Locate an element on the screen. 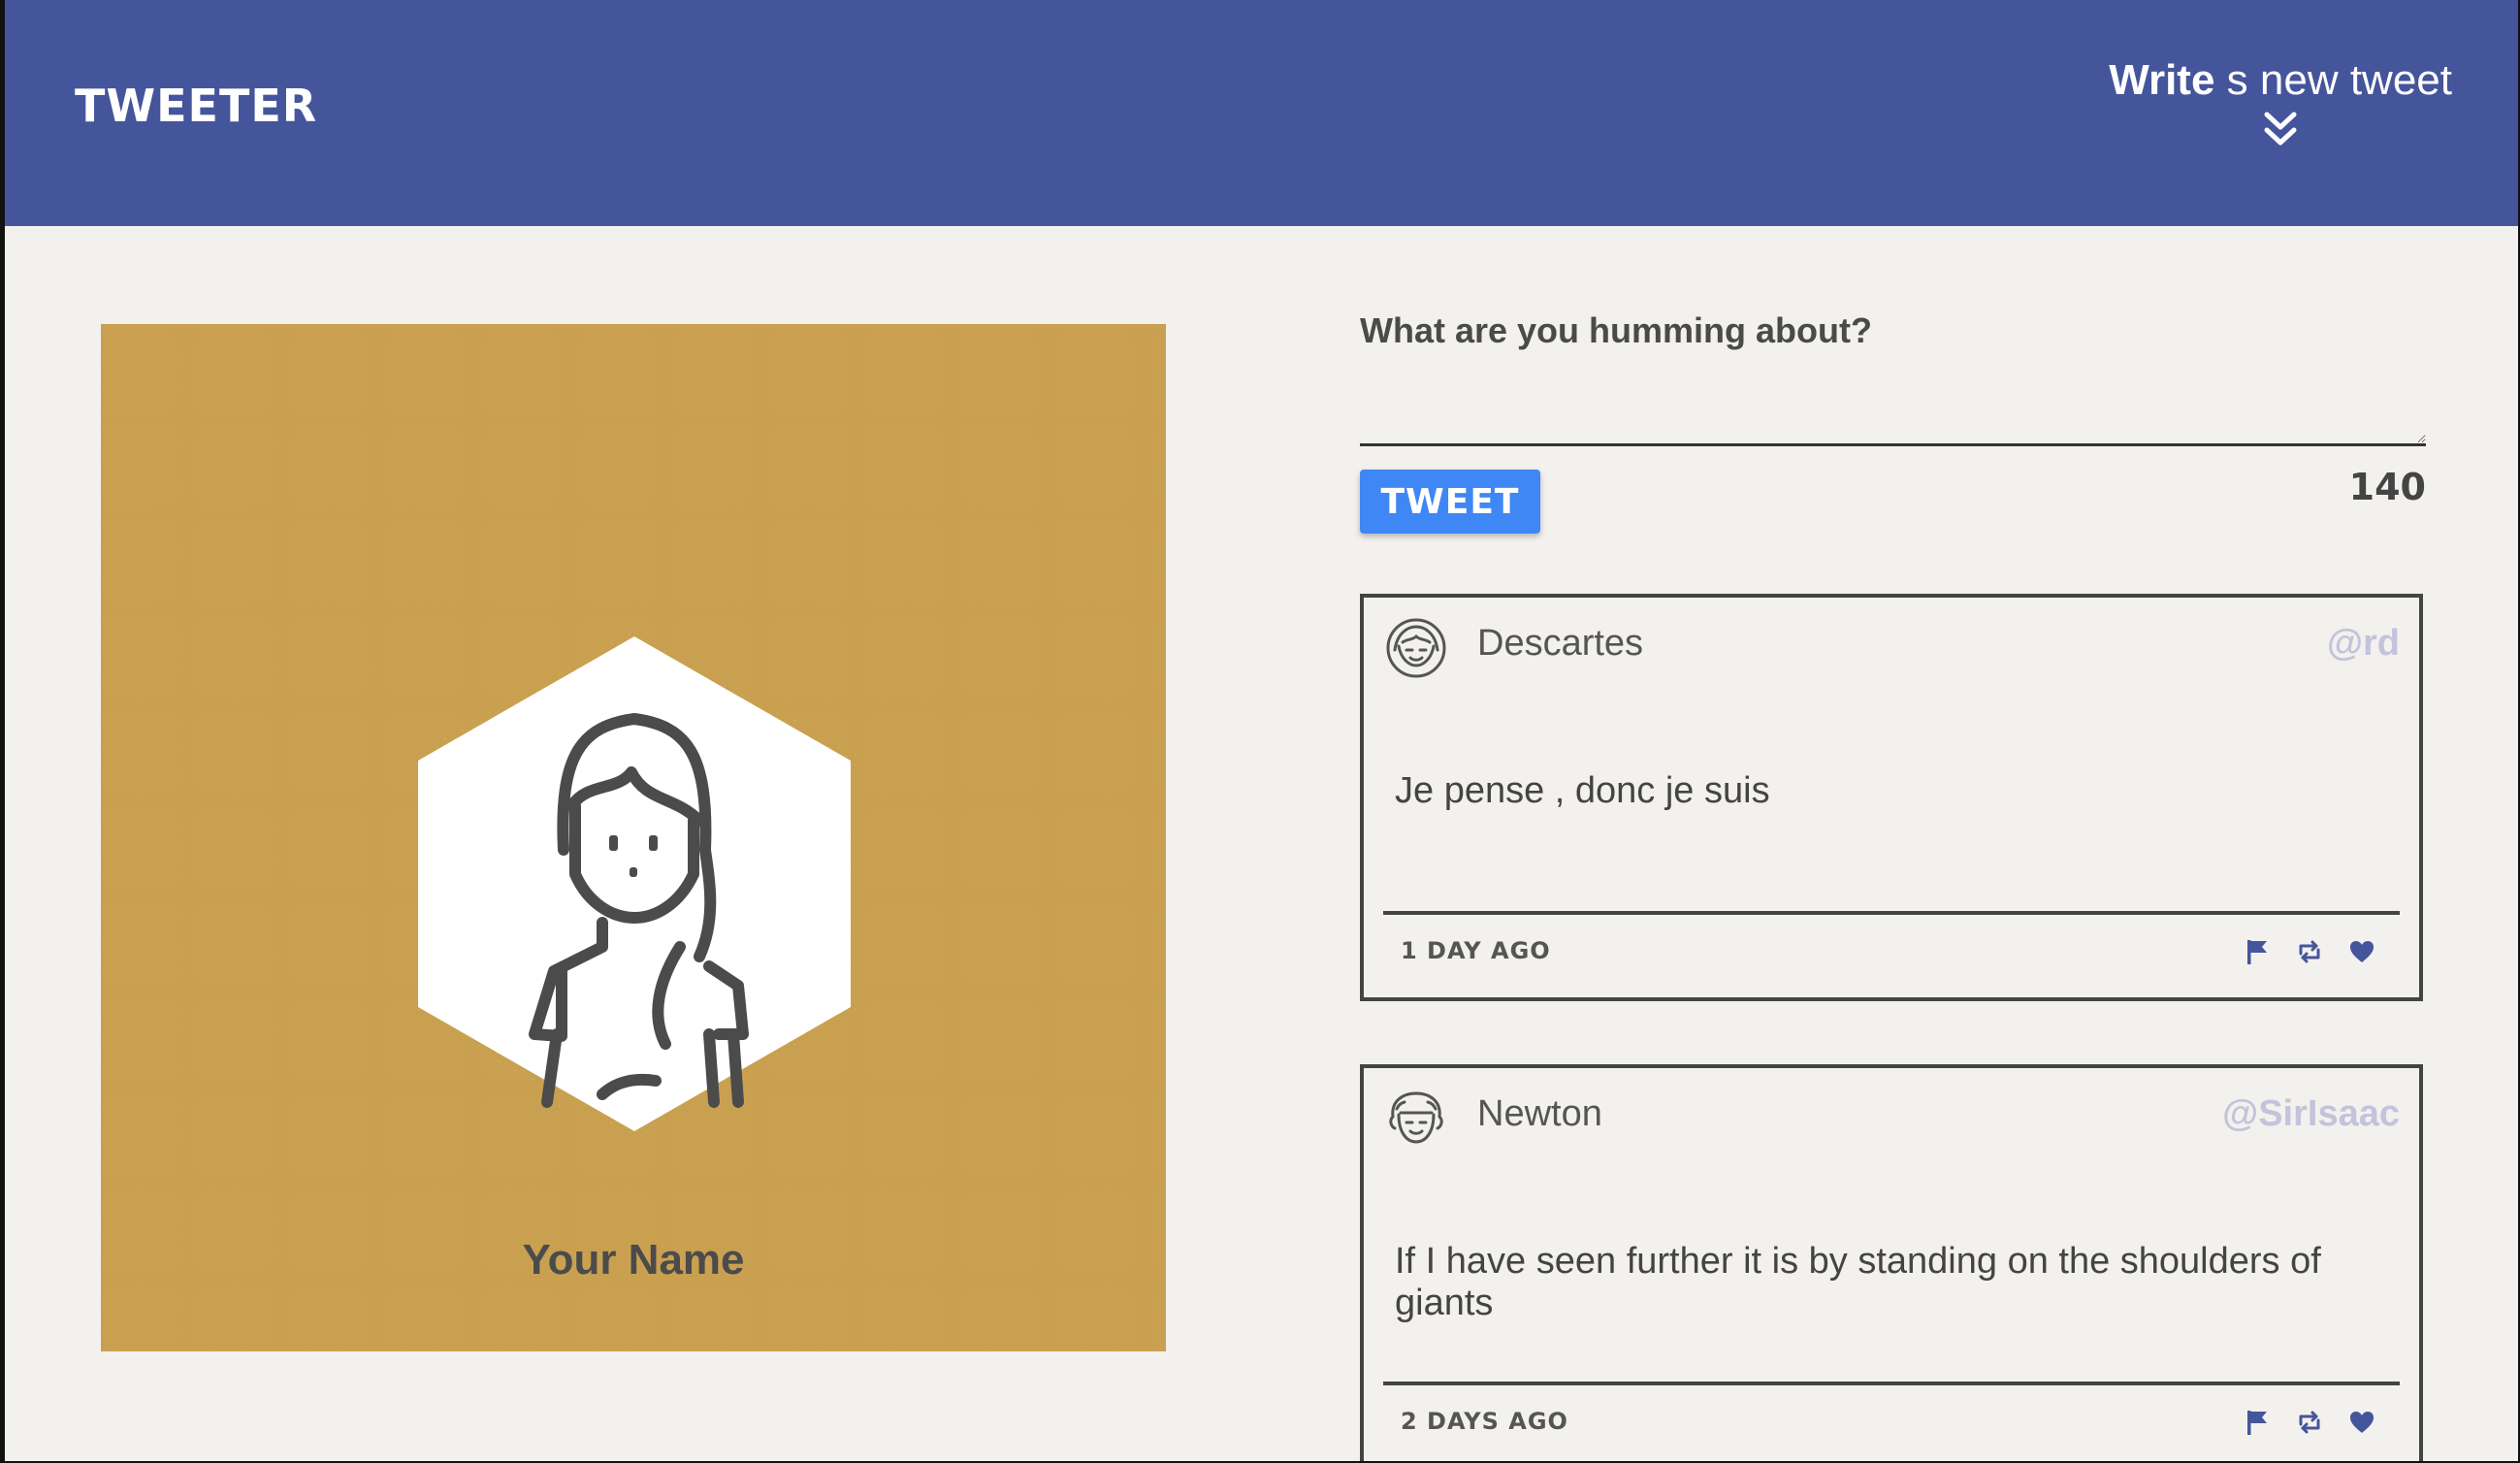 The image size is (2520, 1463). chevrons-down-icon is located at coordinates (2280, 129).